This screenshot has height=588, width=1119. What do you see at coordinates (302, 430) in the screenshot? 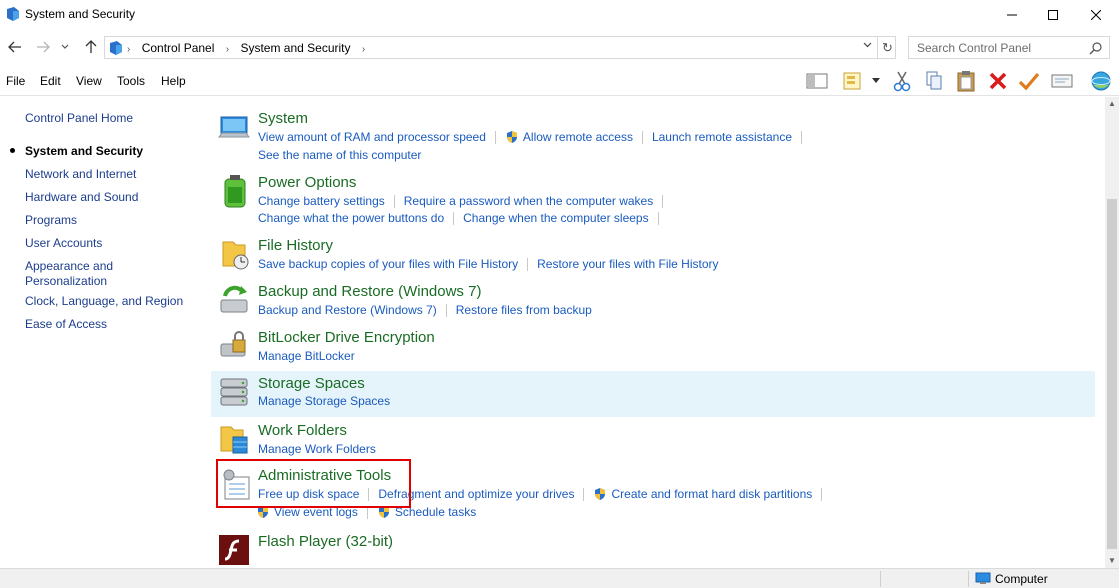
I see `category-title: Work Folders` at bounding box center [302, 430].